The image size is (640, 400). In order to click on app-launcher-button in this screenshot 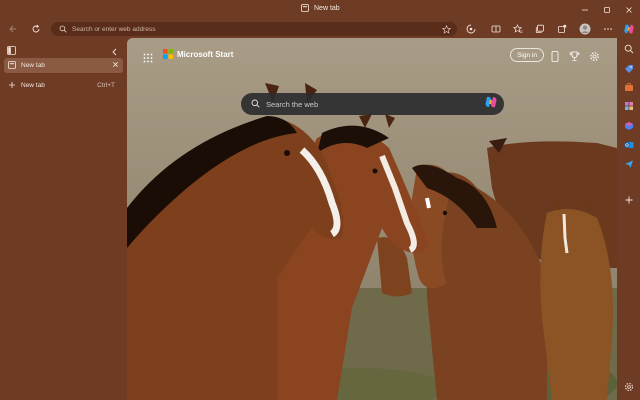, I will do `click(148, 59)`.